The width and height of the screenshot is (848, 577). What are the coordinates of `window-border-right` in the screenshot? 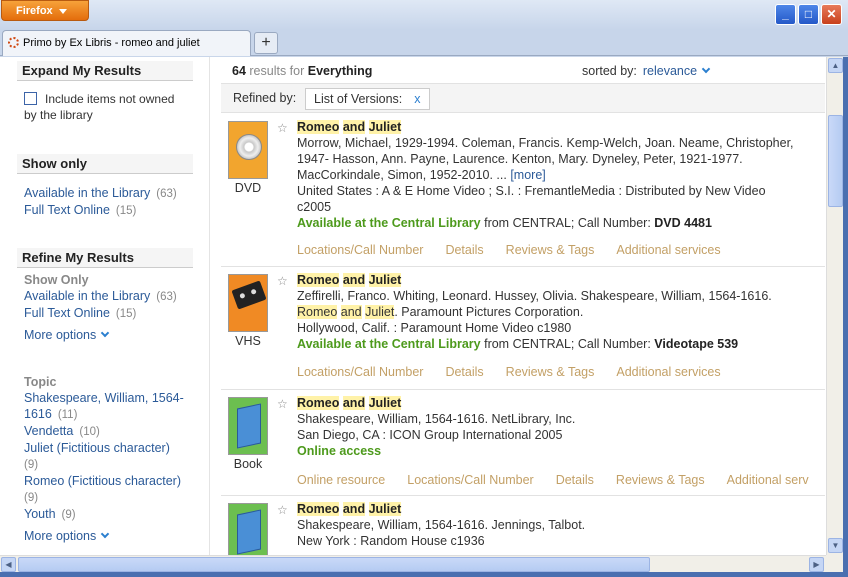 It's located at (845, 317).